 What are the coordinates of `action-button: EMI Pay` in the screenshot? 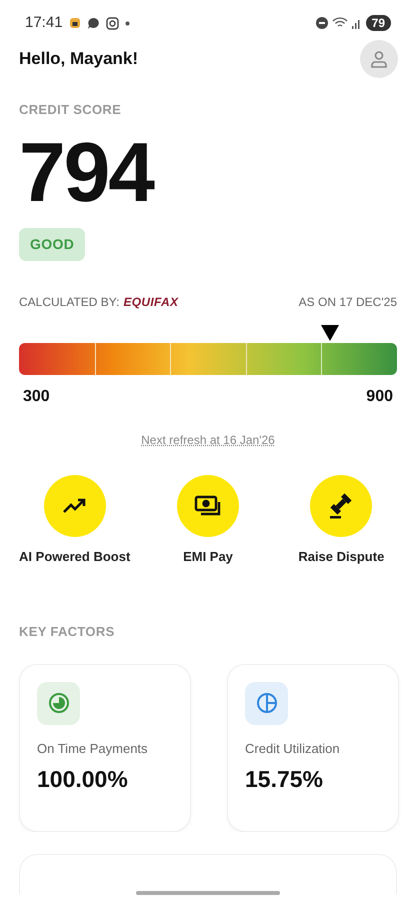 It's located at (208, 520).